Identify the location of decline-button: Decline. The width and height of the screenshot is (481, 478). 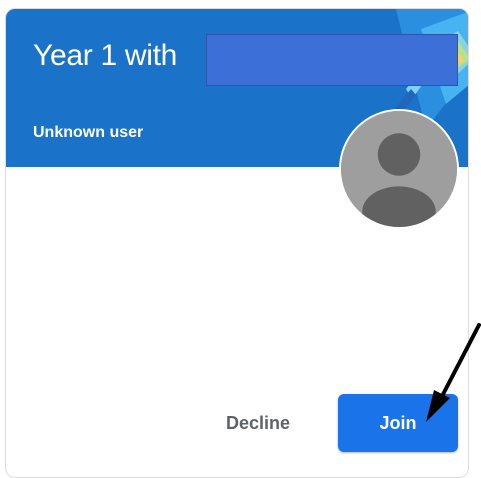
(258, 423).